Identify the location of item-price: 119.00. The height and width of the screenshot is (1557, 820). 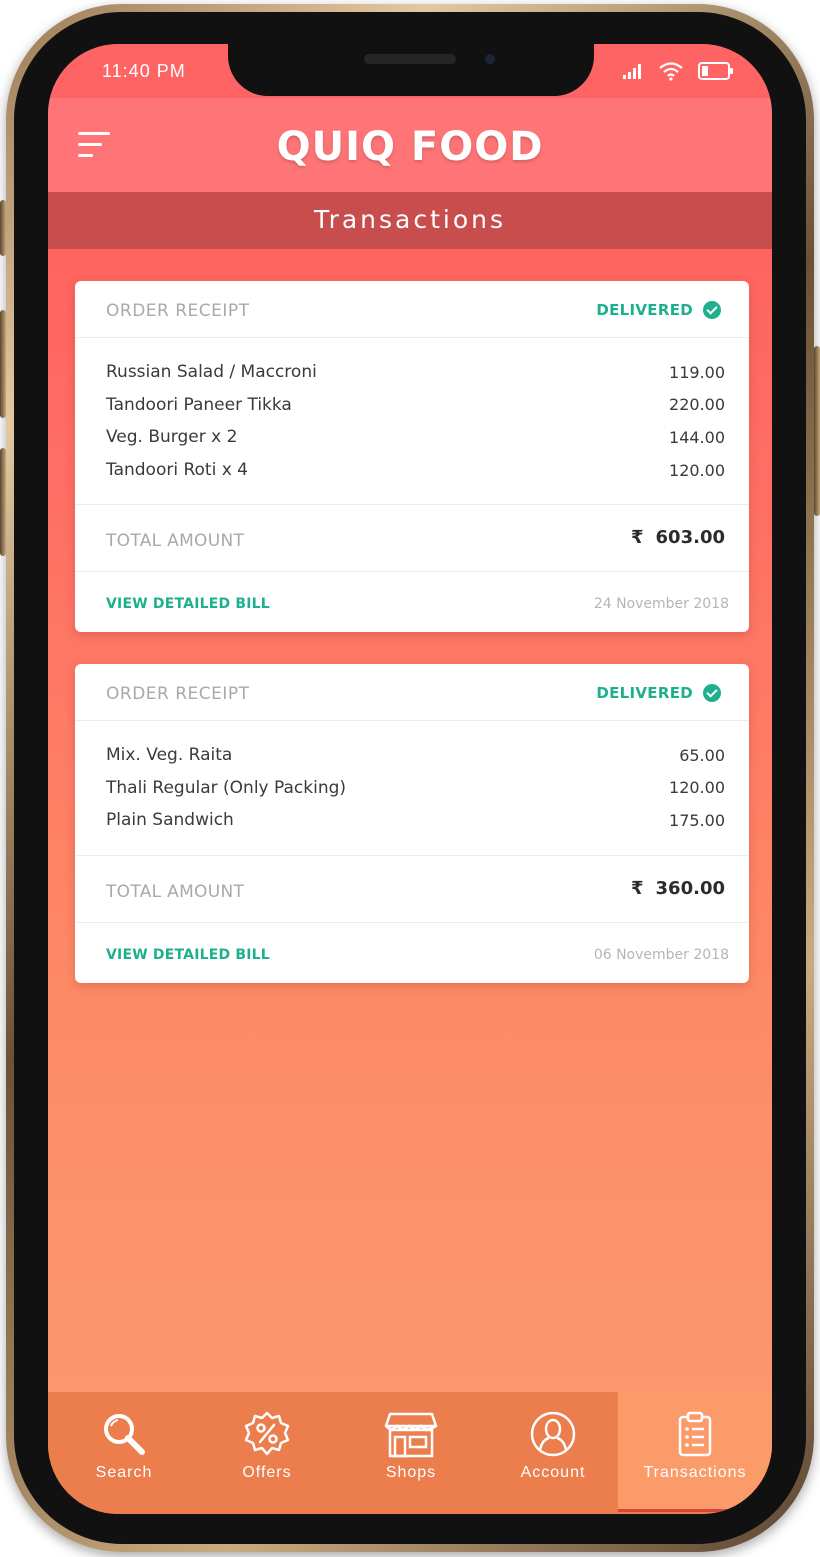
(697, 372).